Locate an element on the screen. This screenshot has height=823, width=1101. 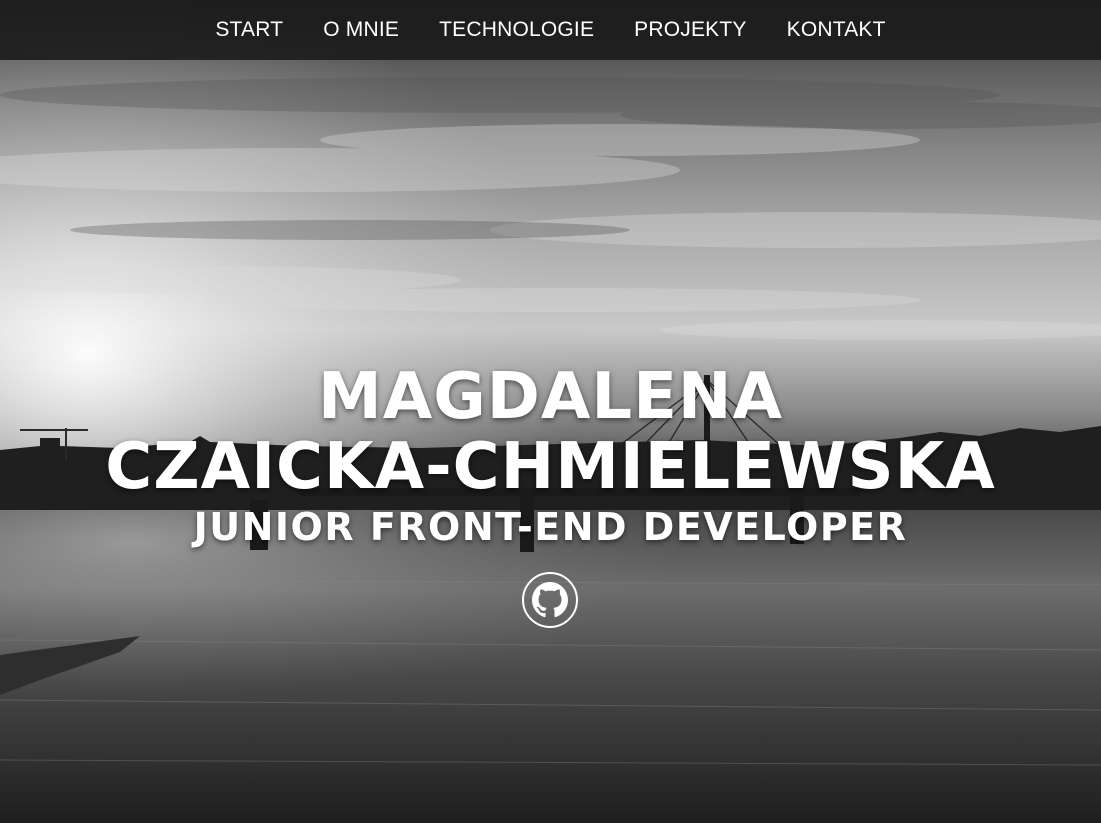
hero-role-title: JUNIOR FRONT-END DEVELOPER is located at coordinates (550, 527).